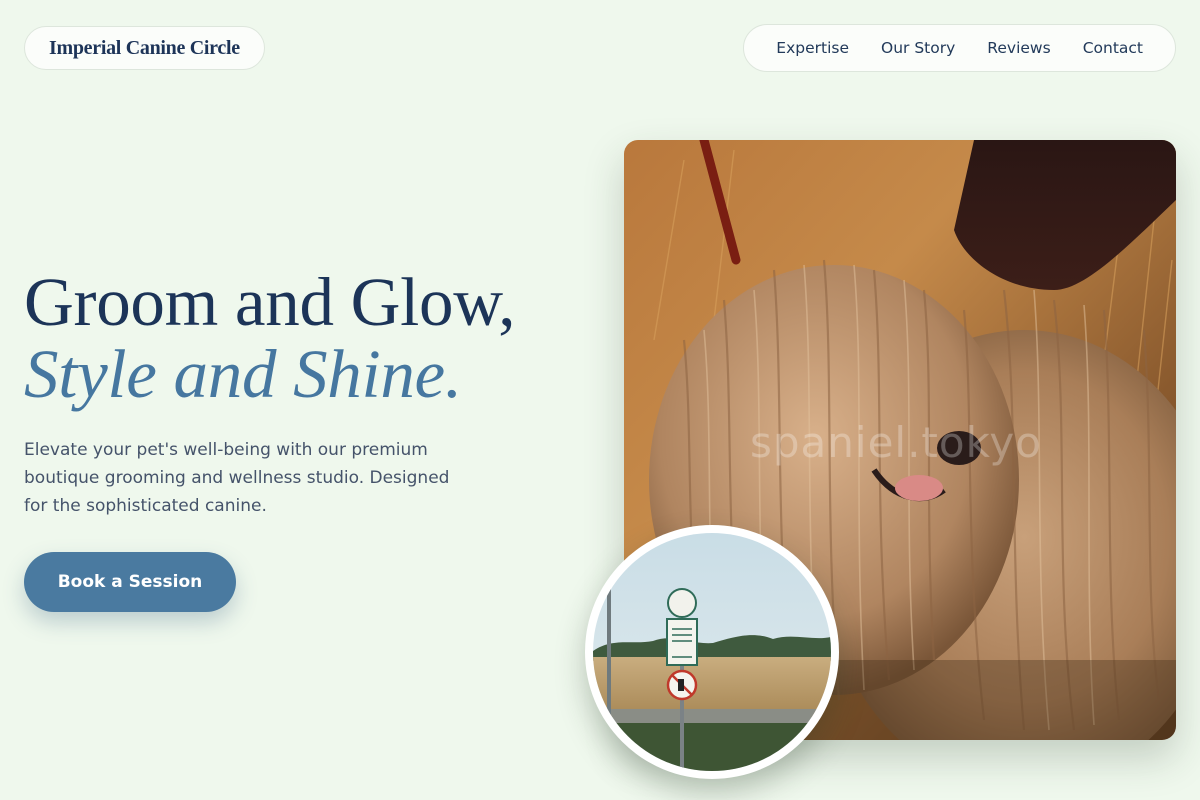  Describe the element at coordinates (918, 48) in the screenshot. I see `nav-link-our-story: Our Story` at that location.